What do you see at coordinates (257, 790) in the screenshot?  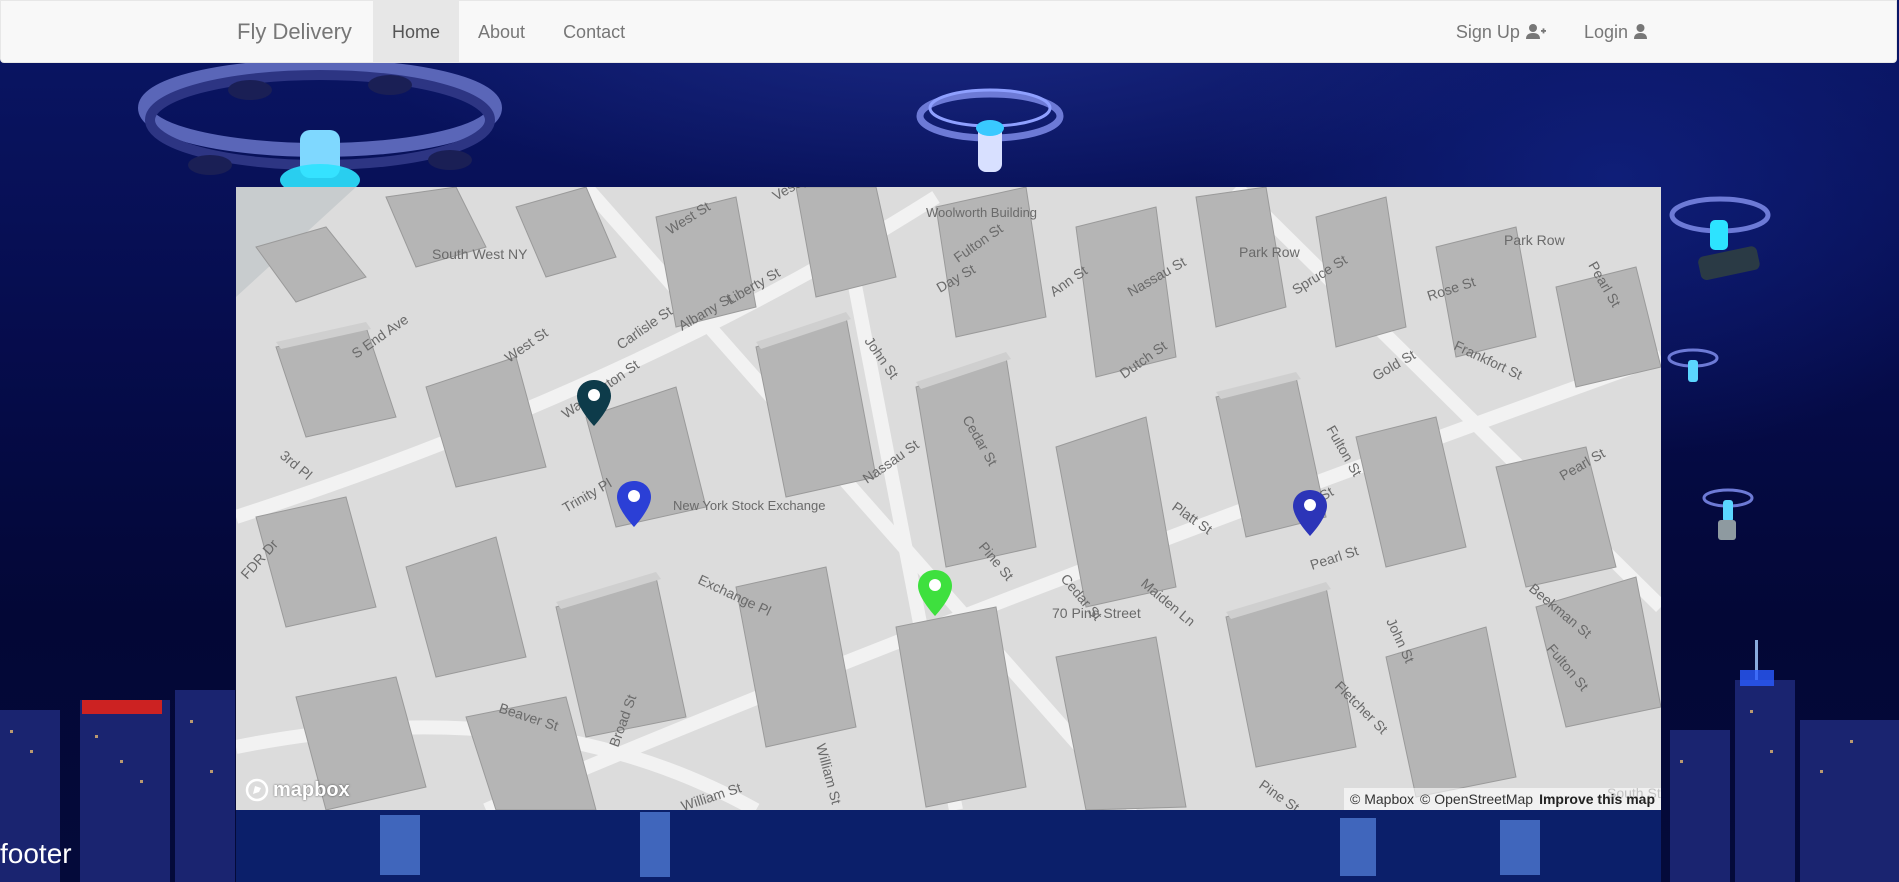 I see `mapbox-logo-icon` at bounding box center [257, 790].